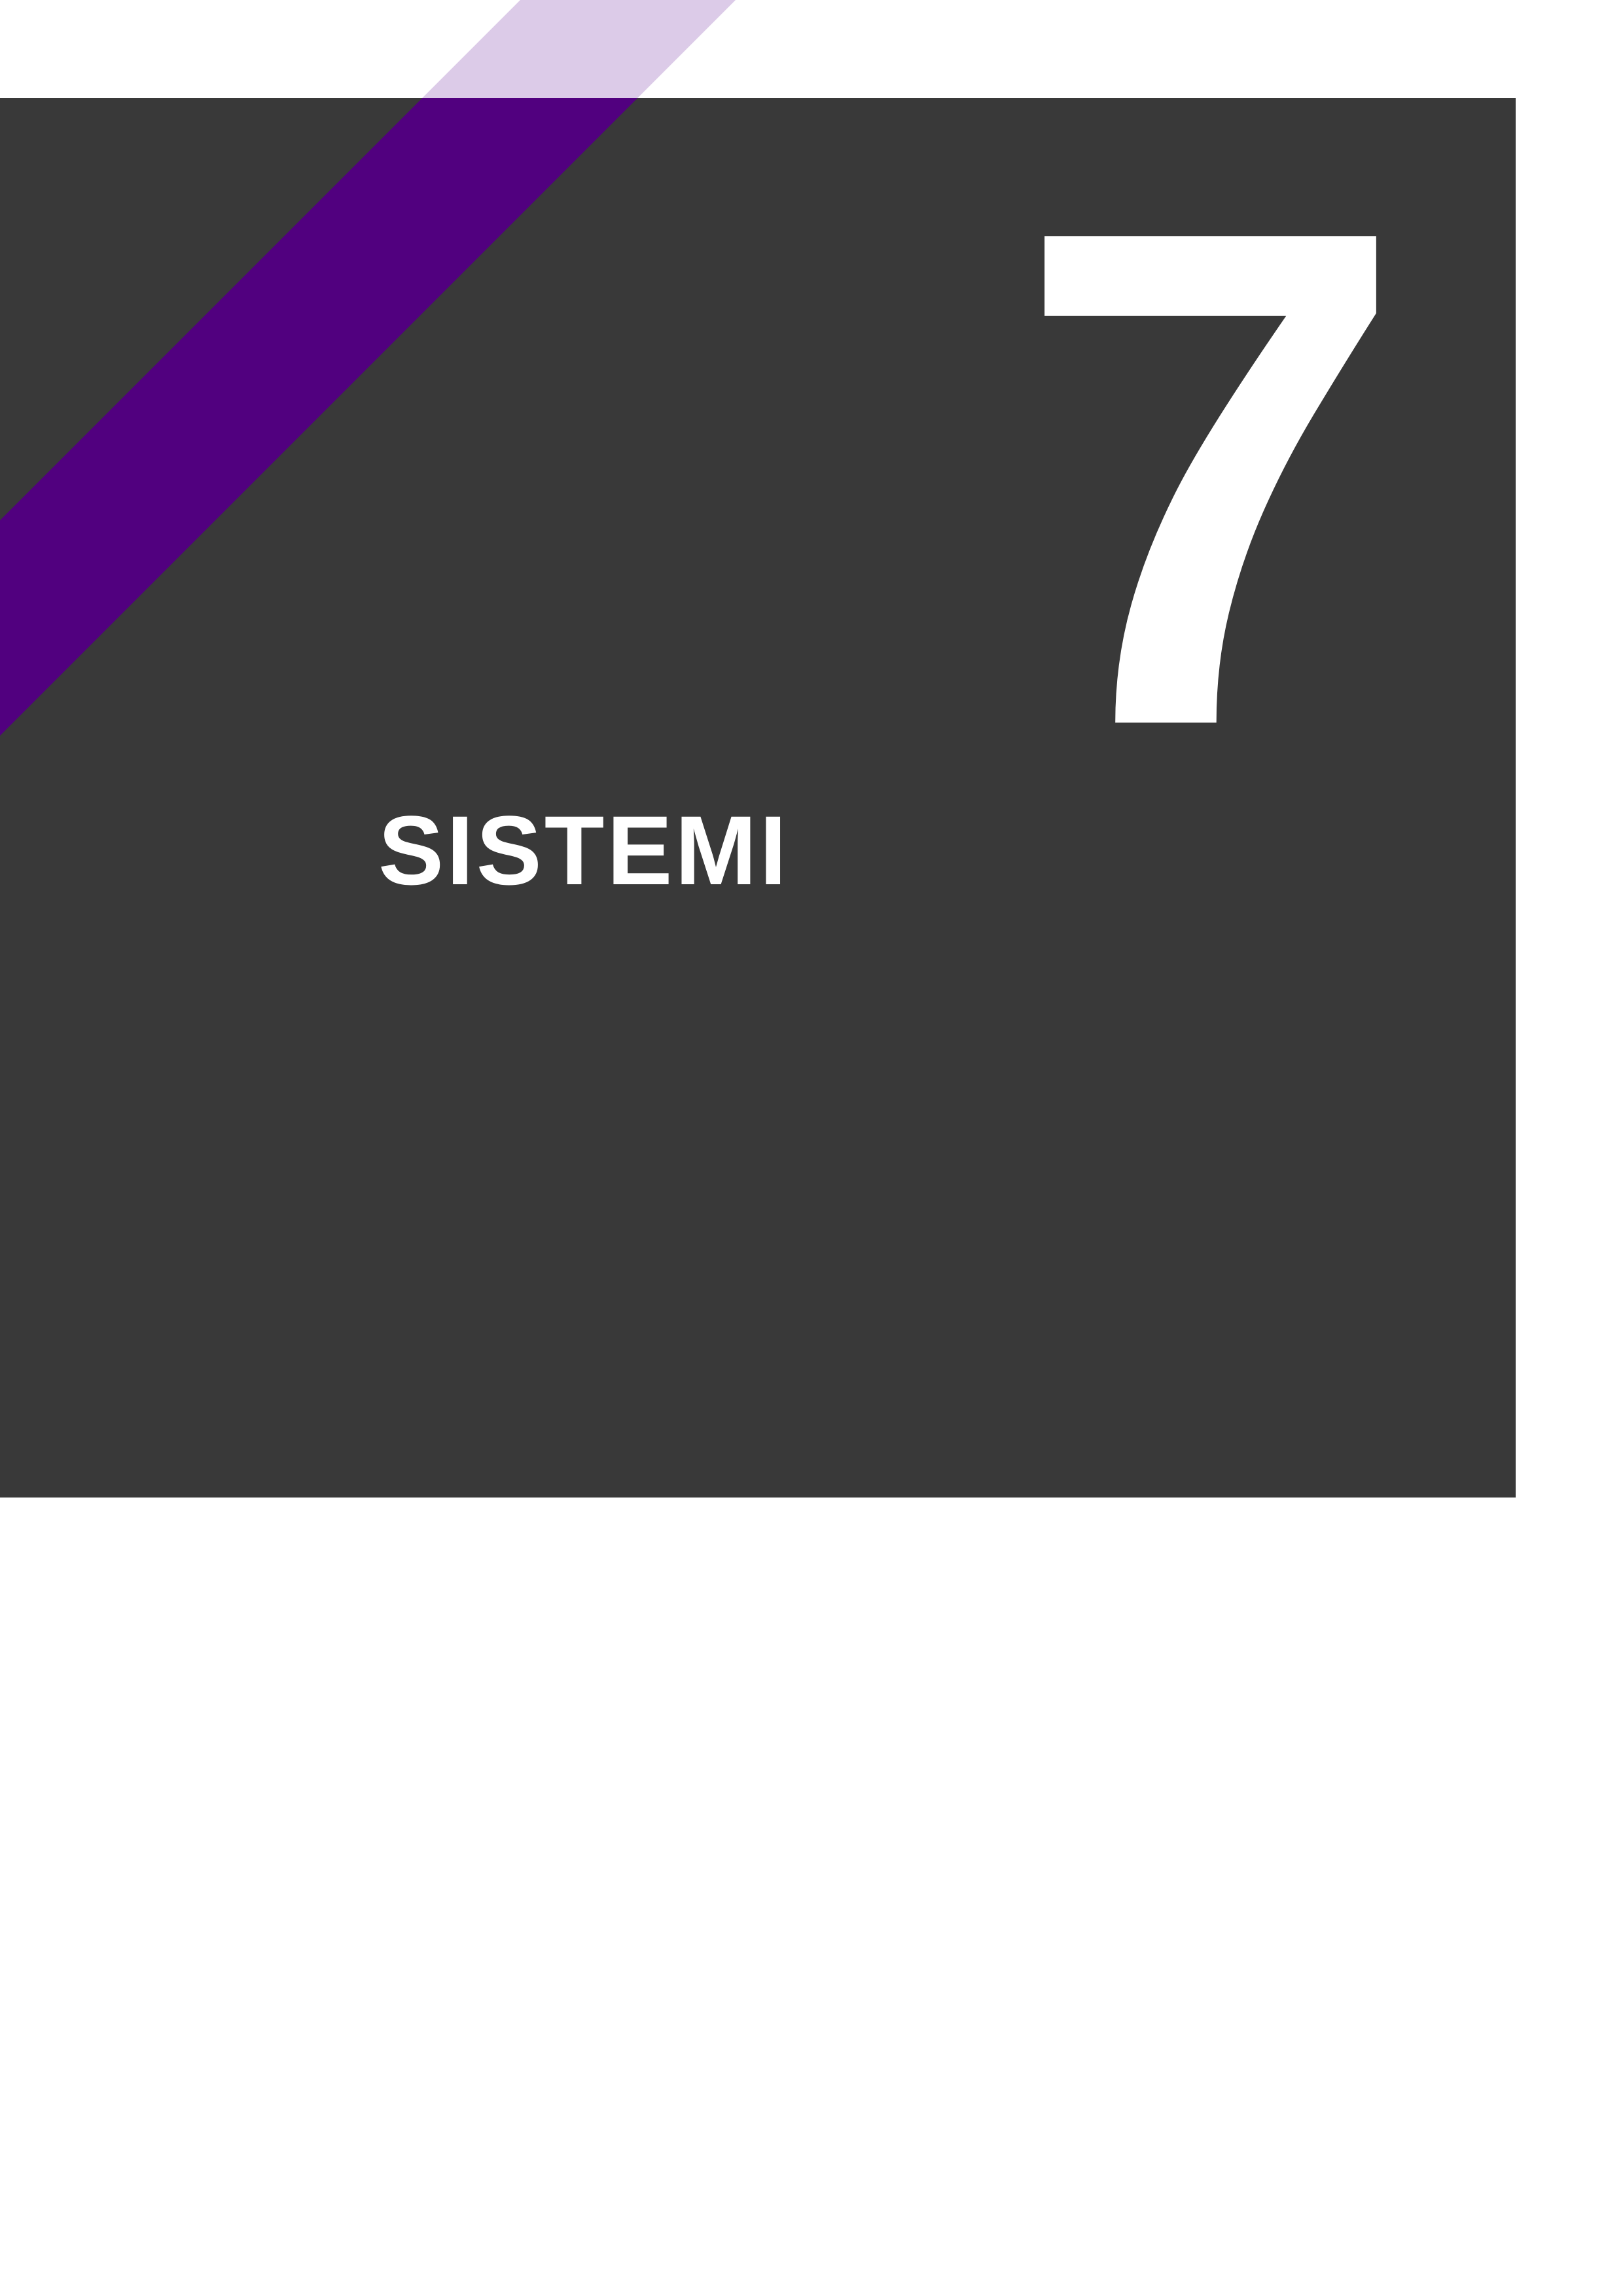  Describe the element at coordinates (579, 49) in the screenshot. I see `diagonal-stripe-light` at that location.